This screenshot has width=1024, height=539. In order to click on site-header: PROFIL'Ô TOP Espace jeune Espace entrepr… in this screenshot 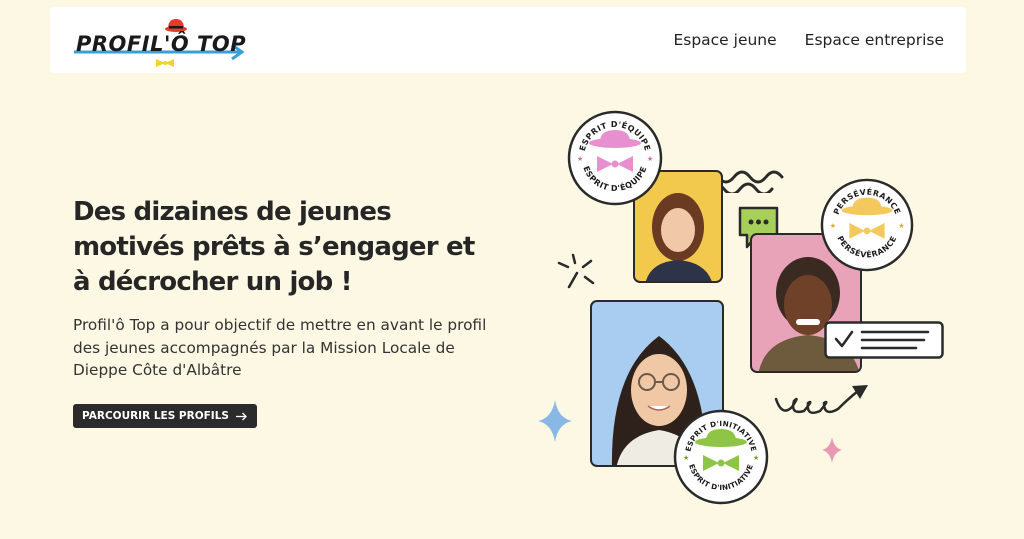, I will do `click(508, 40)`.